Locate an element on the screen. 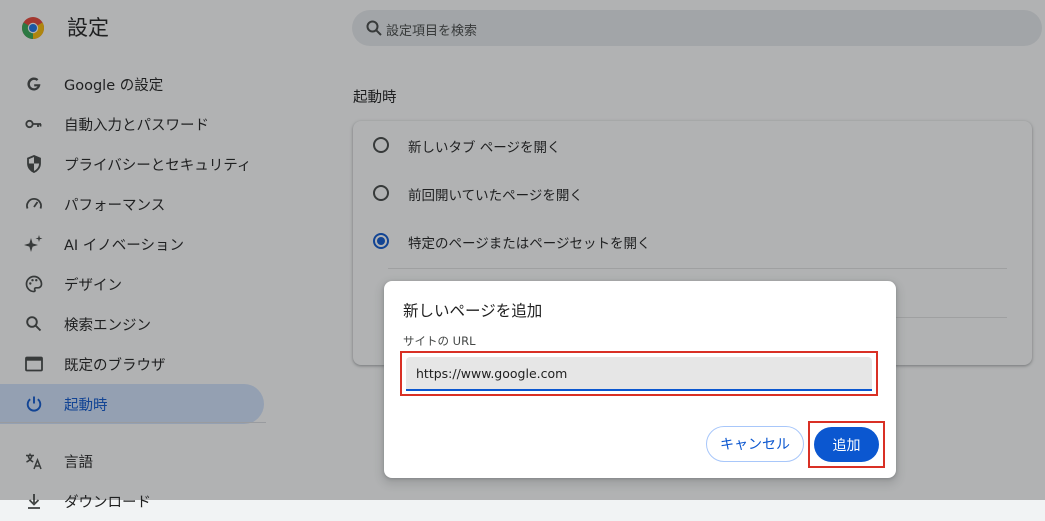  cancel-button: キャンセル is located at coordinates (755, 444).